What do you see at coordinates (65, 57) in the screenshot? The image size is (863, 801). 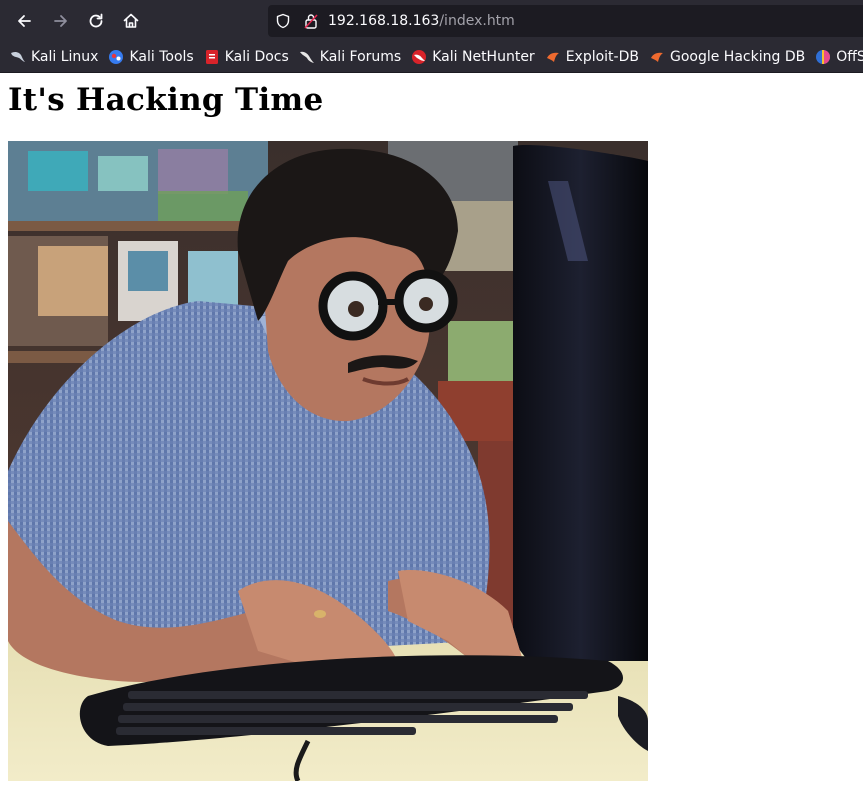 I see `bookmark-label: Kali Linux` at bounding box center [65, 57].